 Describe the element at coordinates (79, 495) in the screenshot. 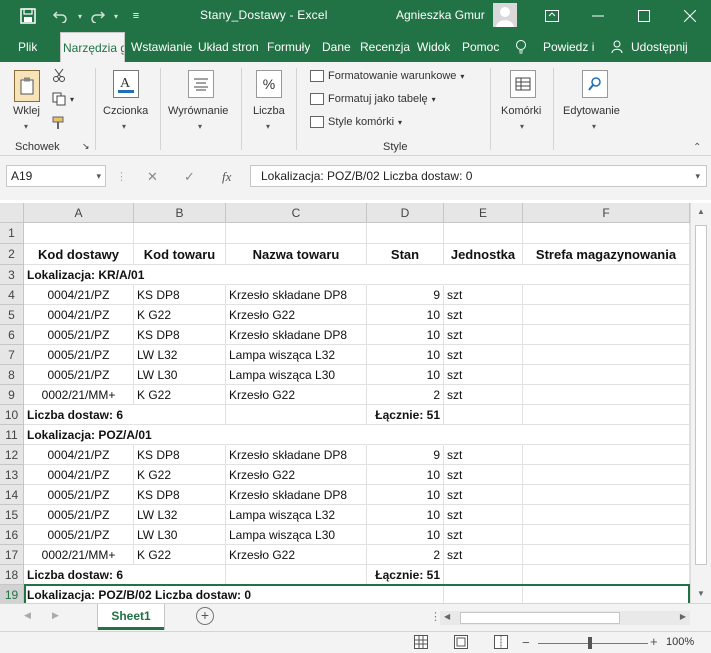

I see `cell-a14: 0005/21/PZ` at that location.